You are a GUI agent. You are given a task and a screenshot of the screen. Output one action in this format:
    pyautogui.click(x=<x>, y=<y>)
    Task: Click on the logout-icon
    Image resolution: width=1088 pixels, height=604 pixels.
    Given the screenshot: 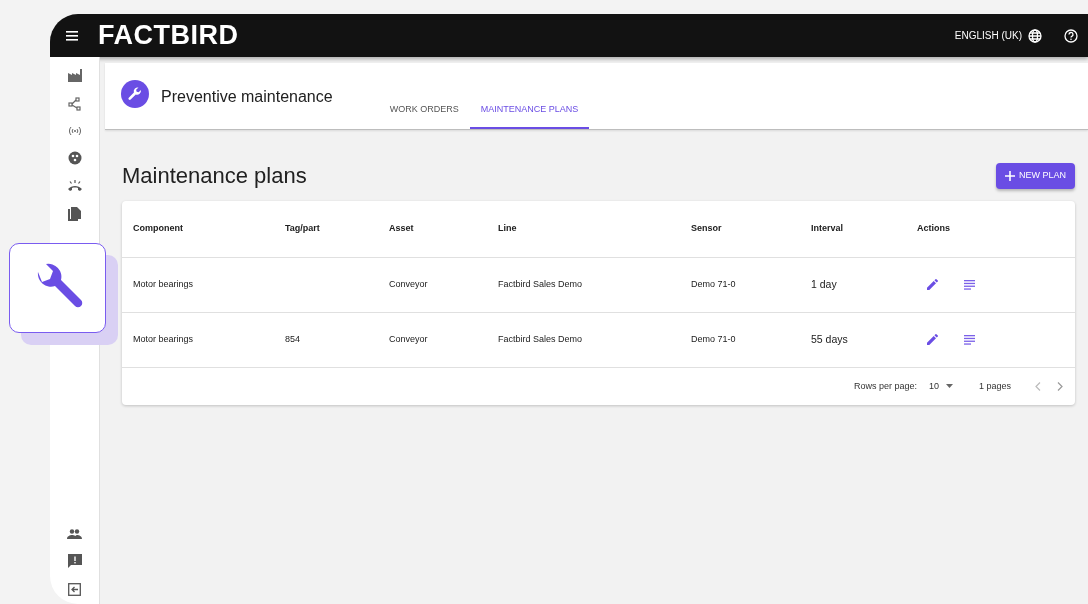 What is the action you would take?
    pyautogui.click(x=74, y=589)
    